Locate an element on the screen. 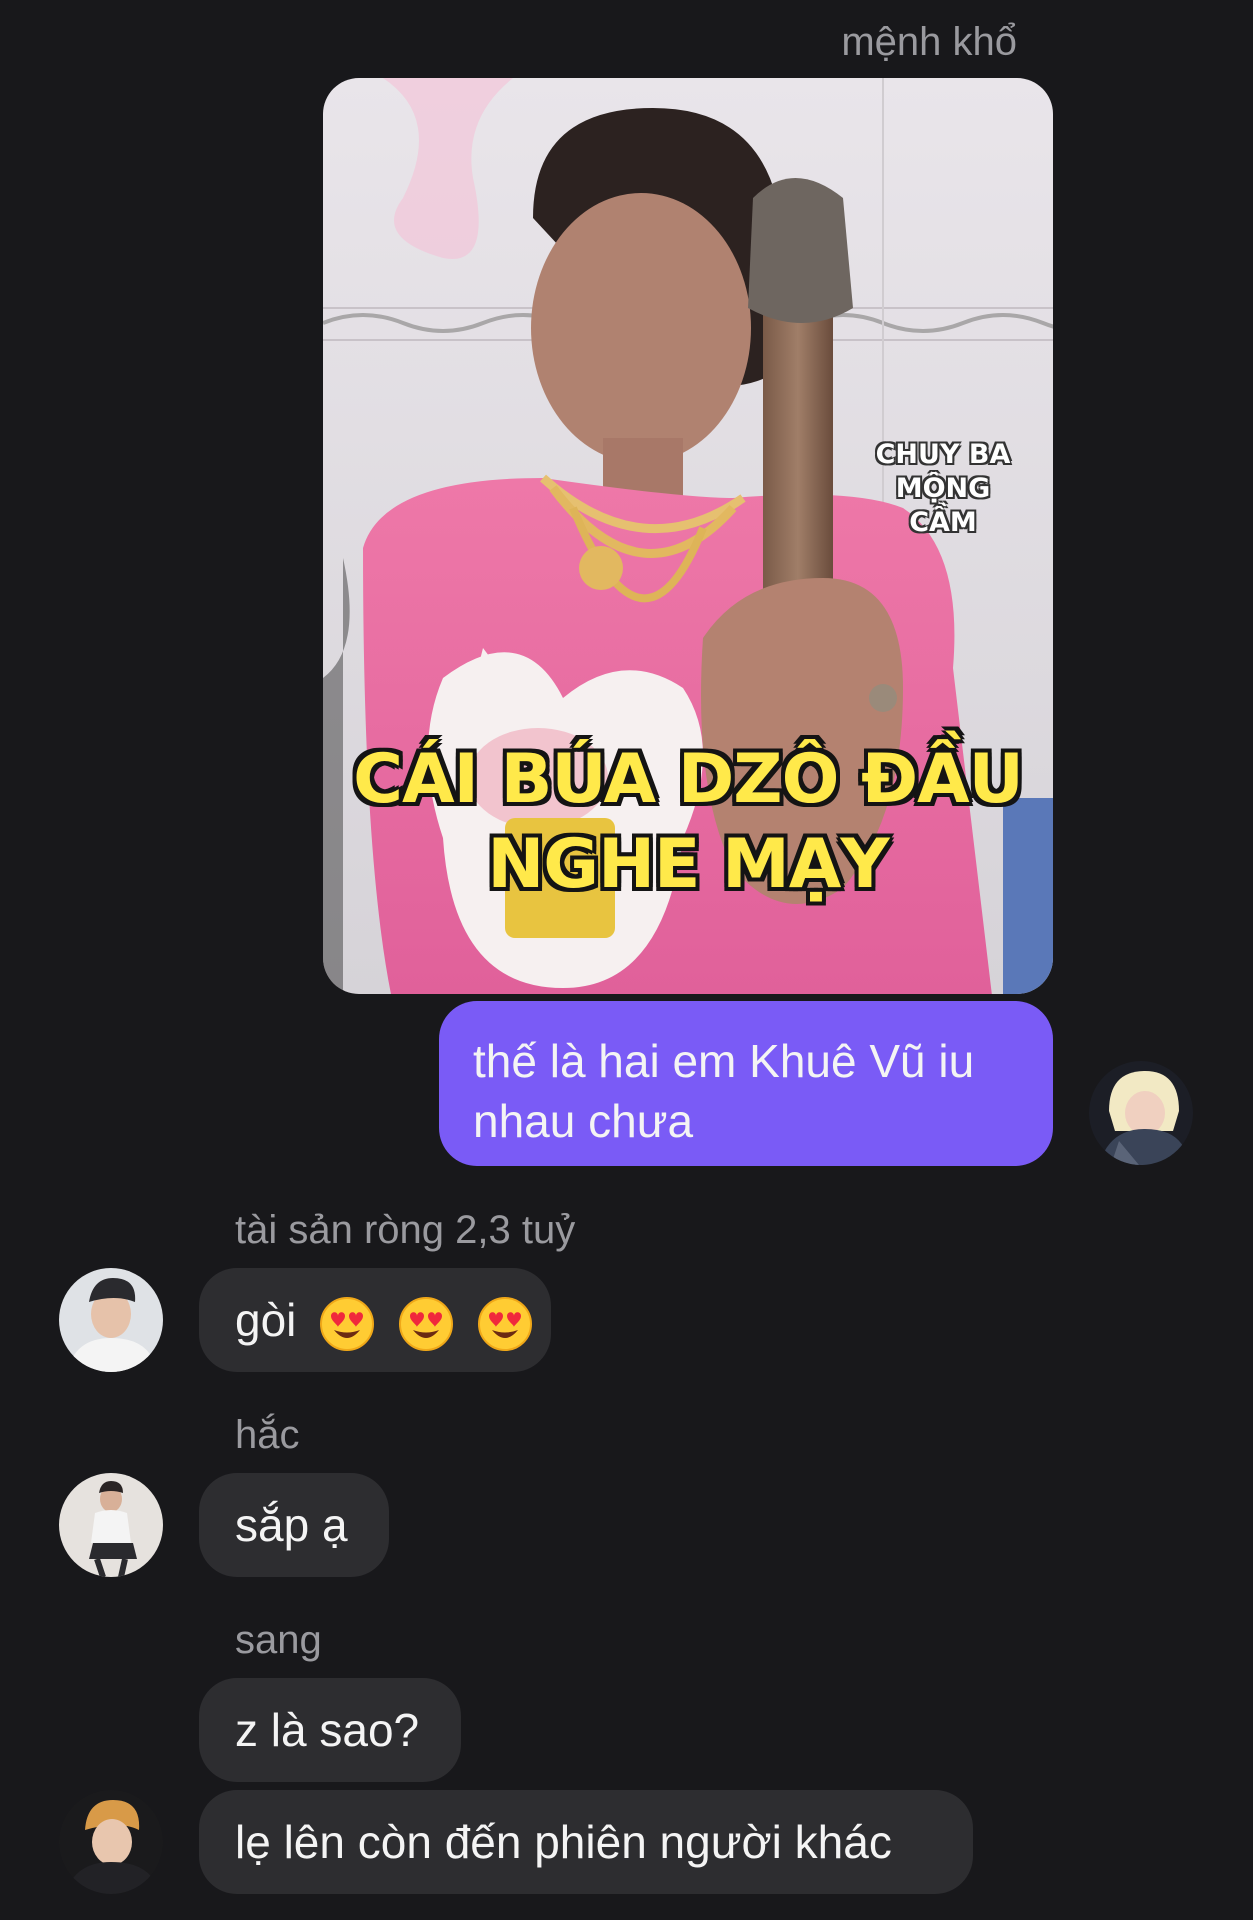  avatar-outgoing-image is located at coordinates (1141, 1113).